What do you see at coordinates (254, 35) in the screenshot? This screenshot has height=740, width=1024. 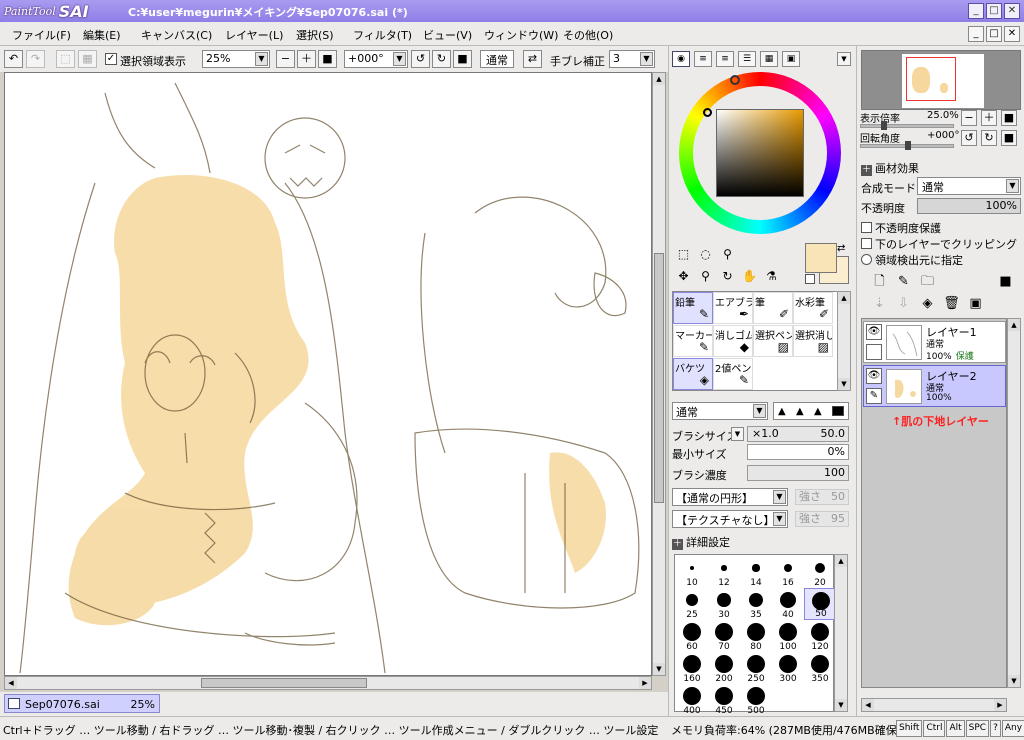 I see `menu-layer: レイヤー(L)` at bounding box center [254, 35].